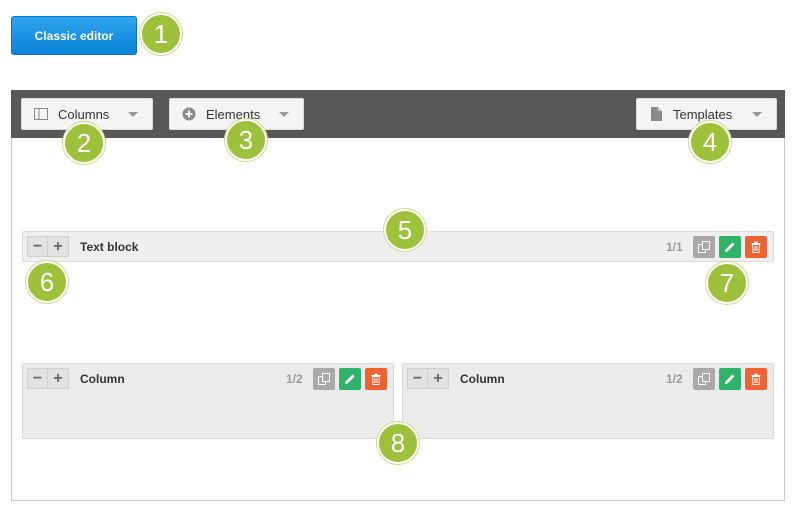 This screenshot has height=510, width=798. What do you see at coordinates (84, 114) in the screenshot?
I see `columns-dropdown-label: Columns` at bounding box center [84, 114].